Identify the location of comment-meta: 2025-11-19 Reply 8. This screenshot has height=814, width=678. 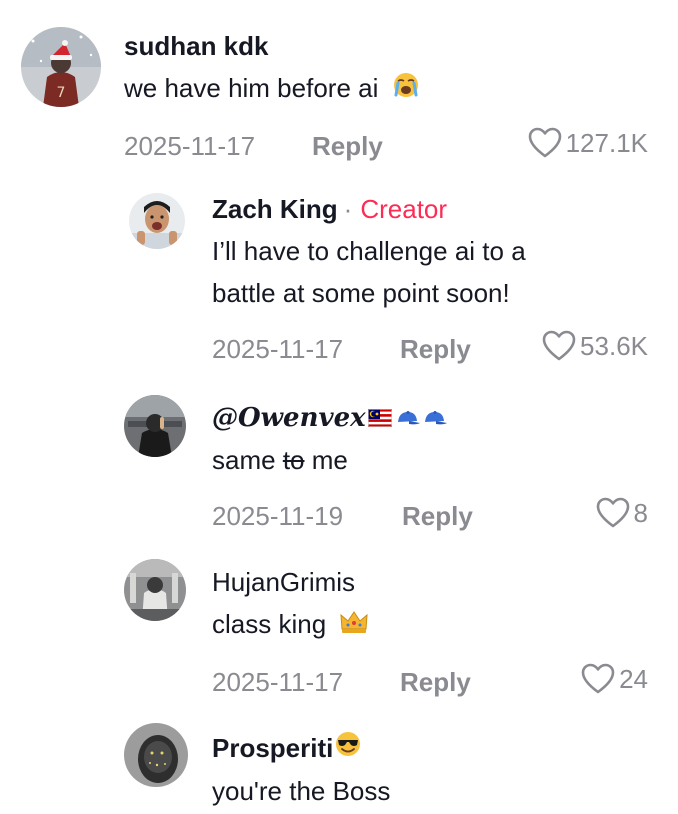
(430, 517).